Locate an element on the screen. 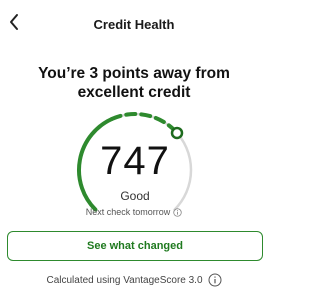 This screenshot has height=300, width=320. score-rating: Good is located at coordinates (135, 196).